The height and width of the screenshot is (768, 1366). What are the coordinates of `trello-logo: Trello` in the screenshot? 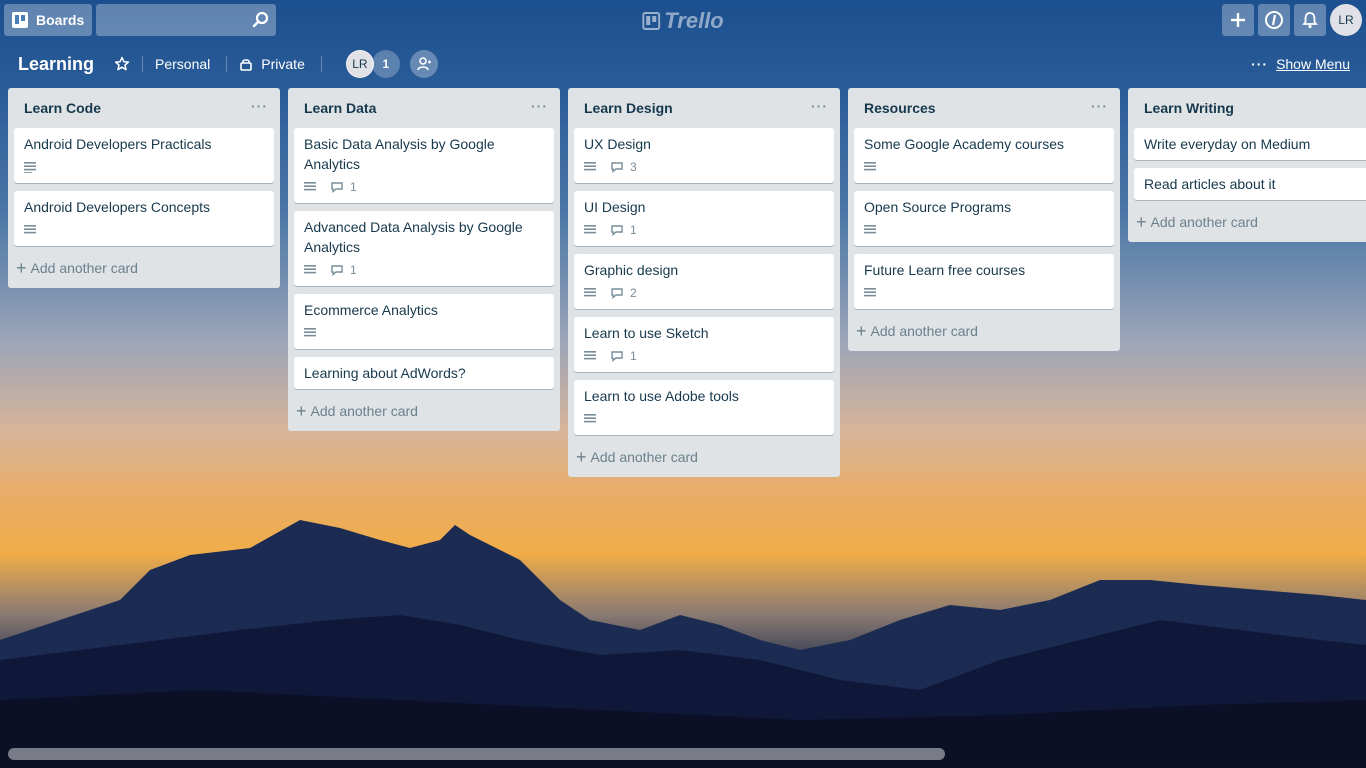 It's located at (683, 21).